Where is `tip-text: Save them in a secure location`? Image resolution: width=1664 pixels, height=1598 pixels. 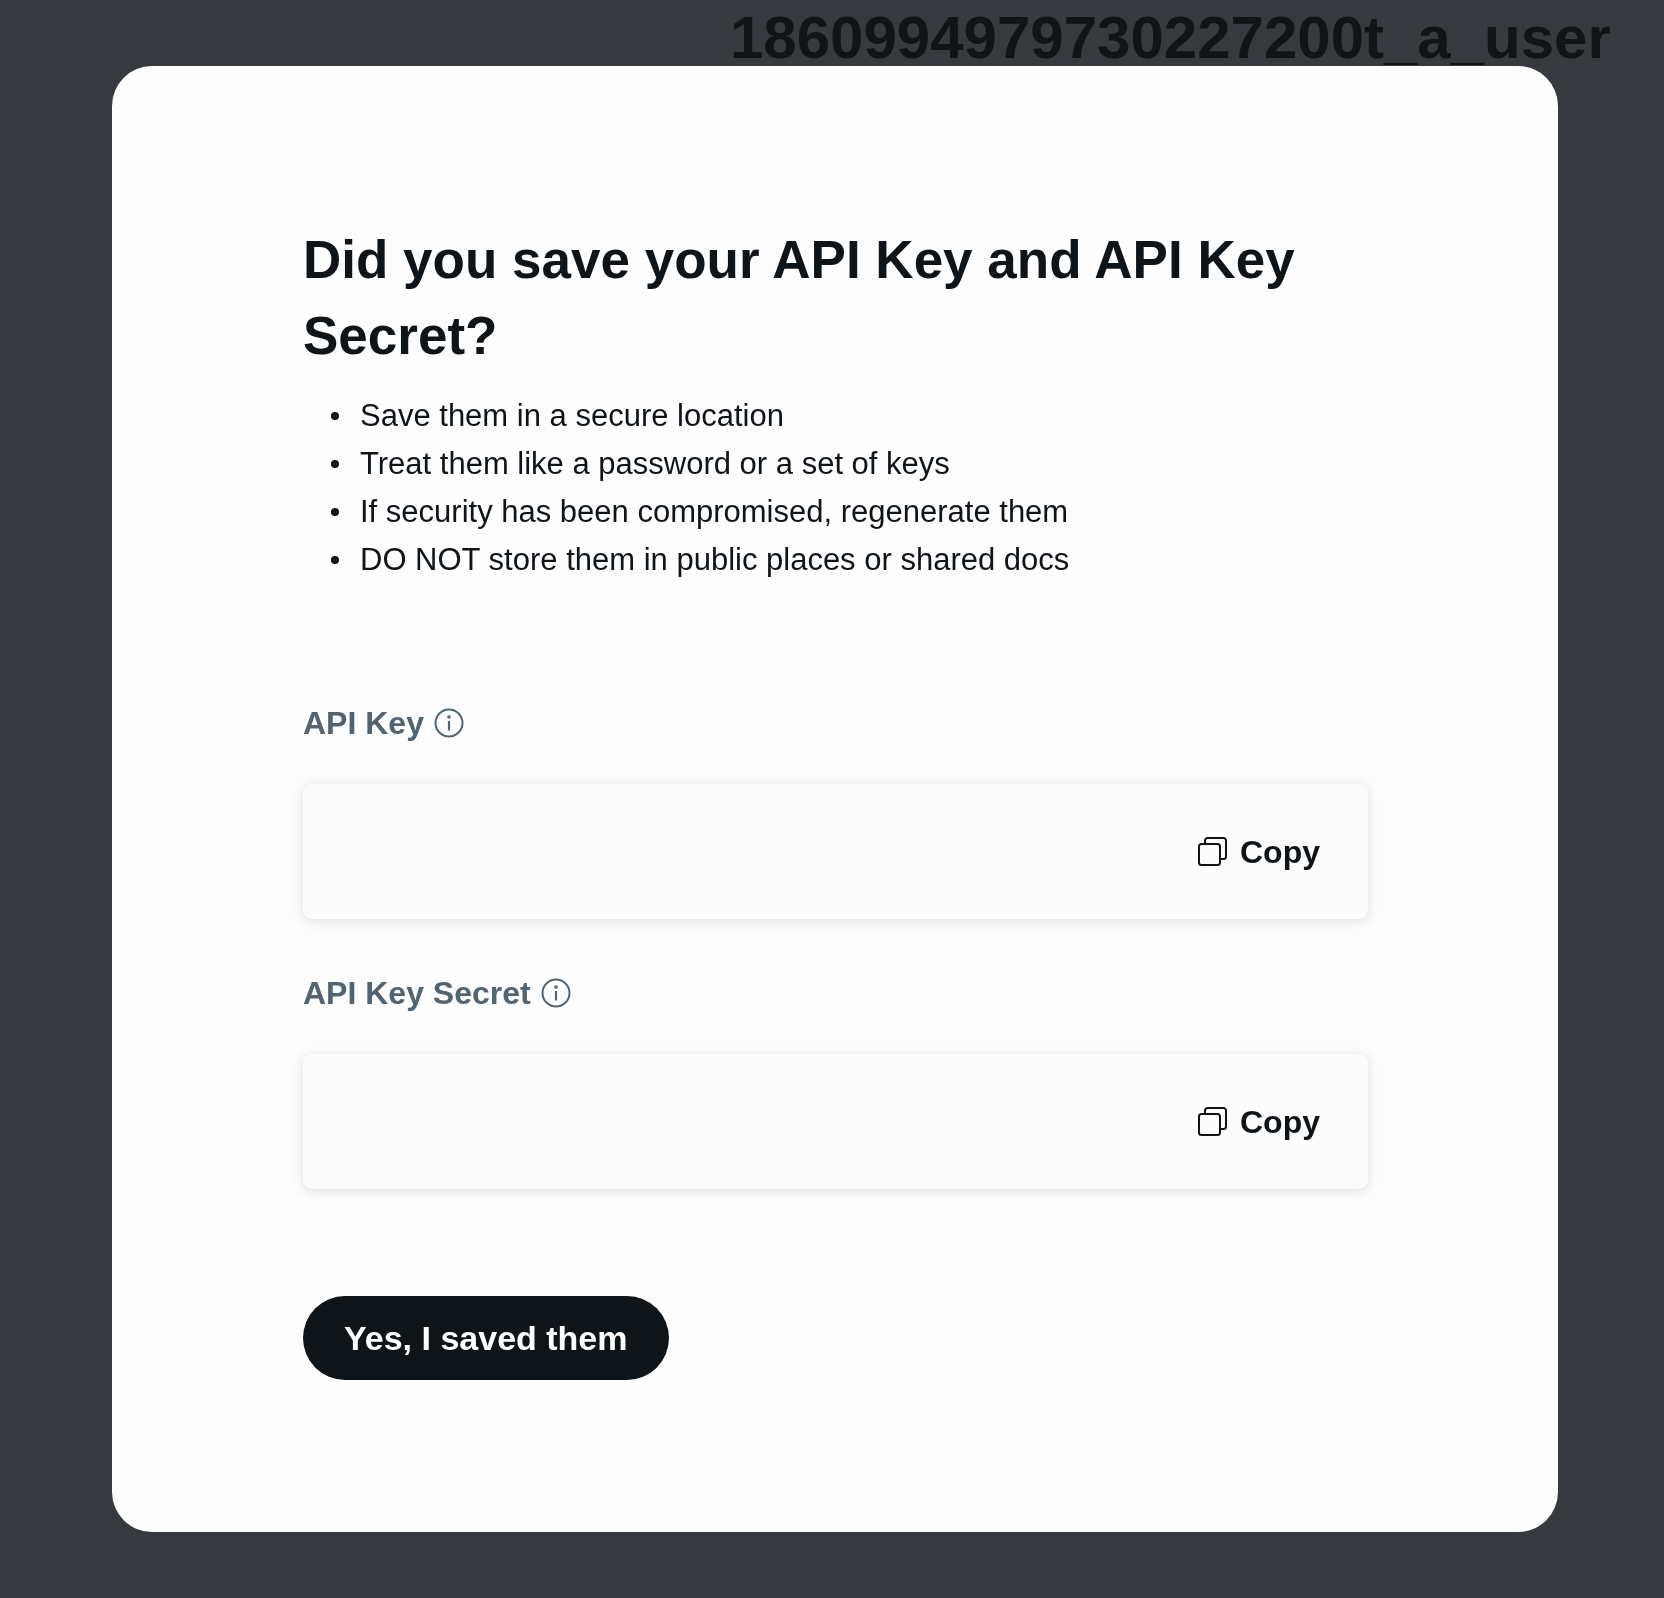
tip-text: Save them in a secure location is located at coordinates (572, 416).